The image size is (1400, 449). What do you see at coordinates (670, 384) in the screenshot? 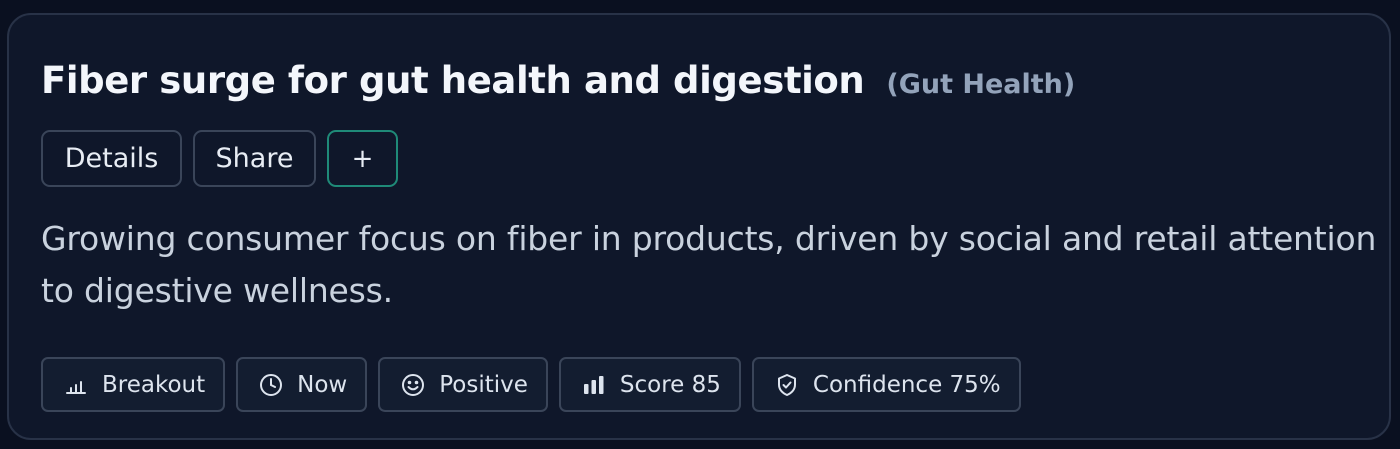
I see `badge-label: Score 85` at bounding box center [670, 384].